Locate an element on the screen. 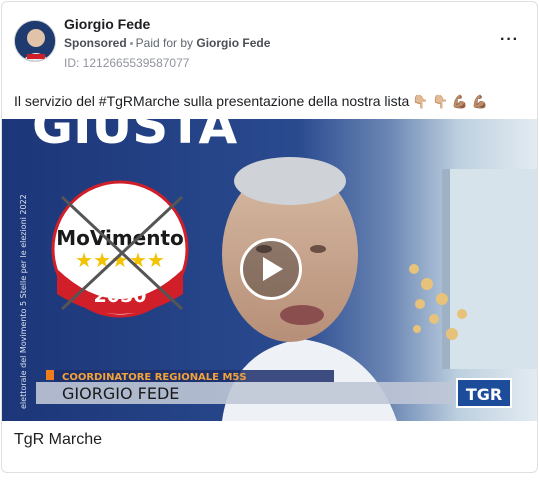  more-options-icon: ··· is located at coordinates (509, 40).